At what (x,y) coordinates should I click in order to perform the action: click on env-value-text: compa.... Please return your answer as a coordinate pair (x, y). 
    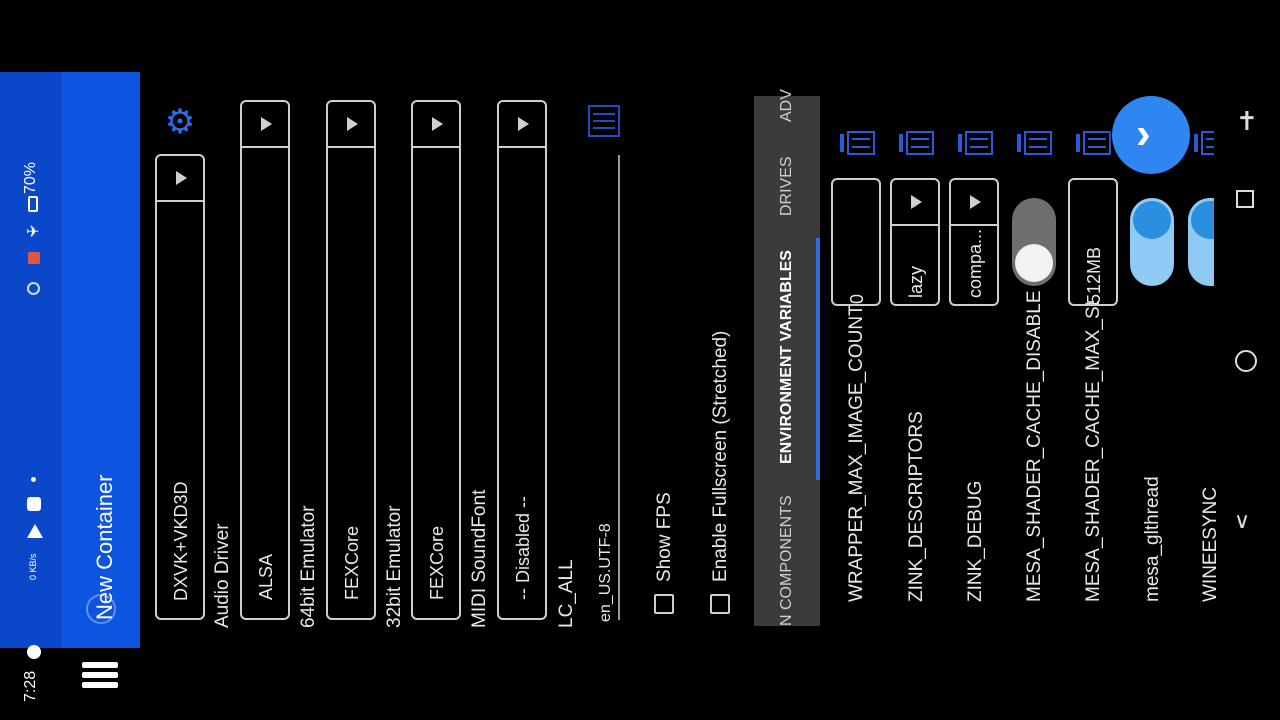
    Looking at the image, I should click on (975, 263).